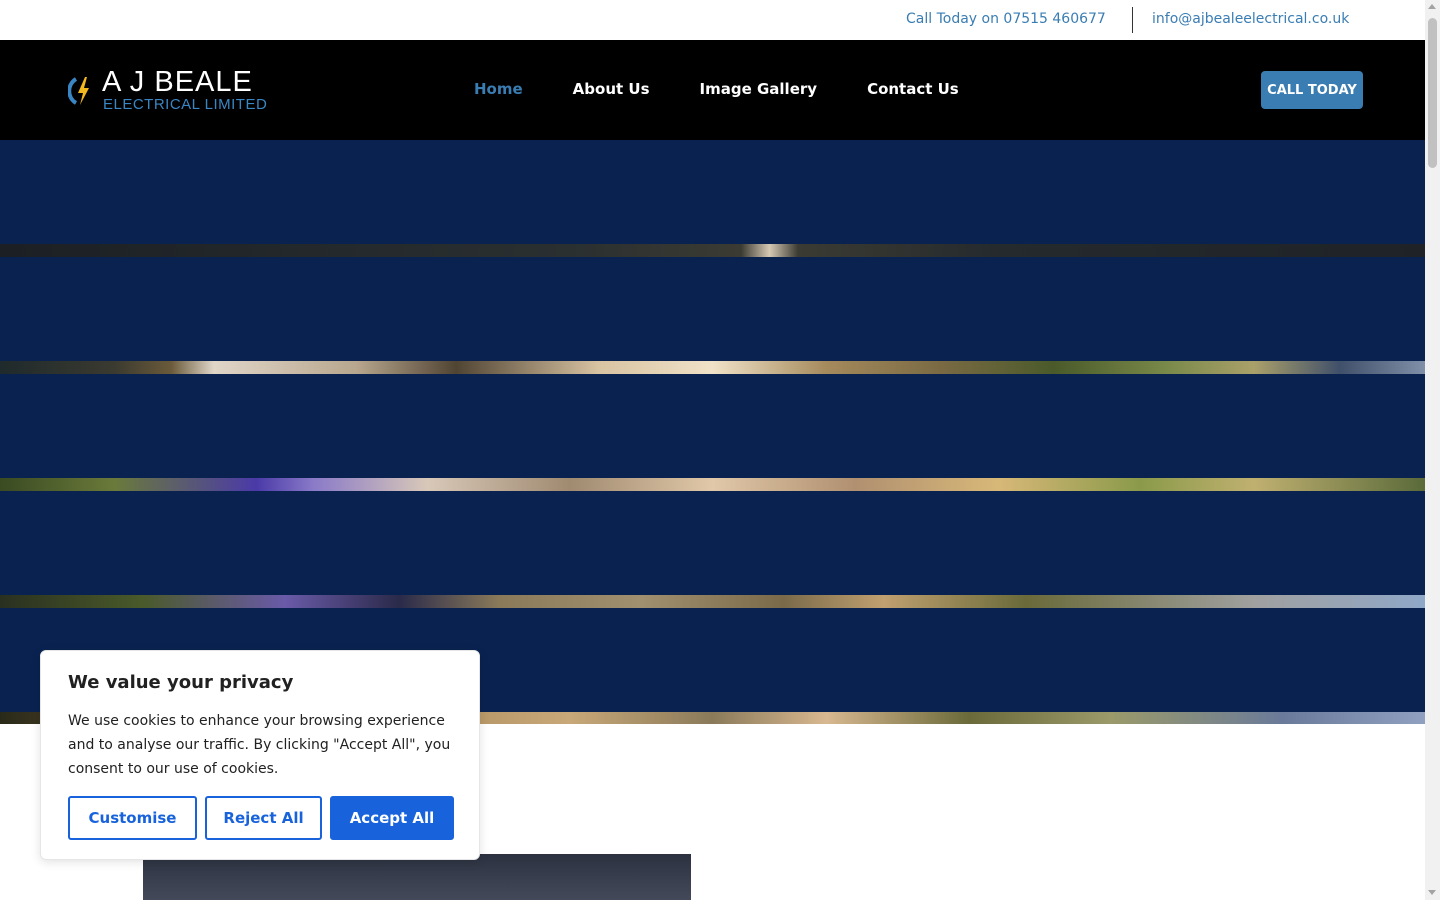 Image resolution: width=1440 pixels, height=900 pixels. I want to click on customise-button: Customise, so click(132, 818).